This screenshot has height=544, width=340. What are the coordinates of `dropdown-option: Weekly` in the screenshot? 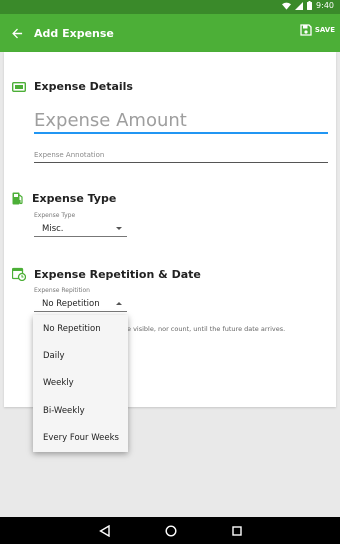 It's located at (80, 383).